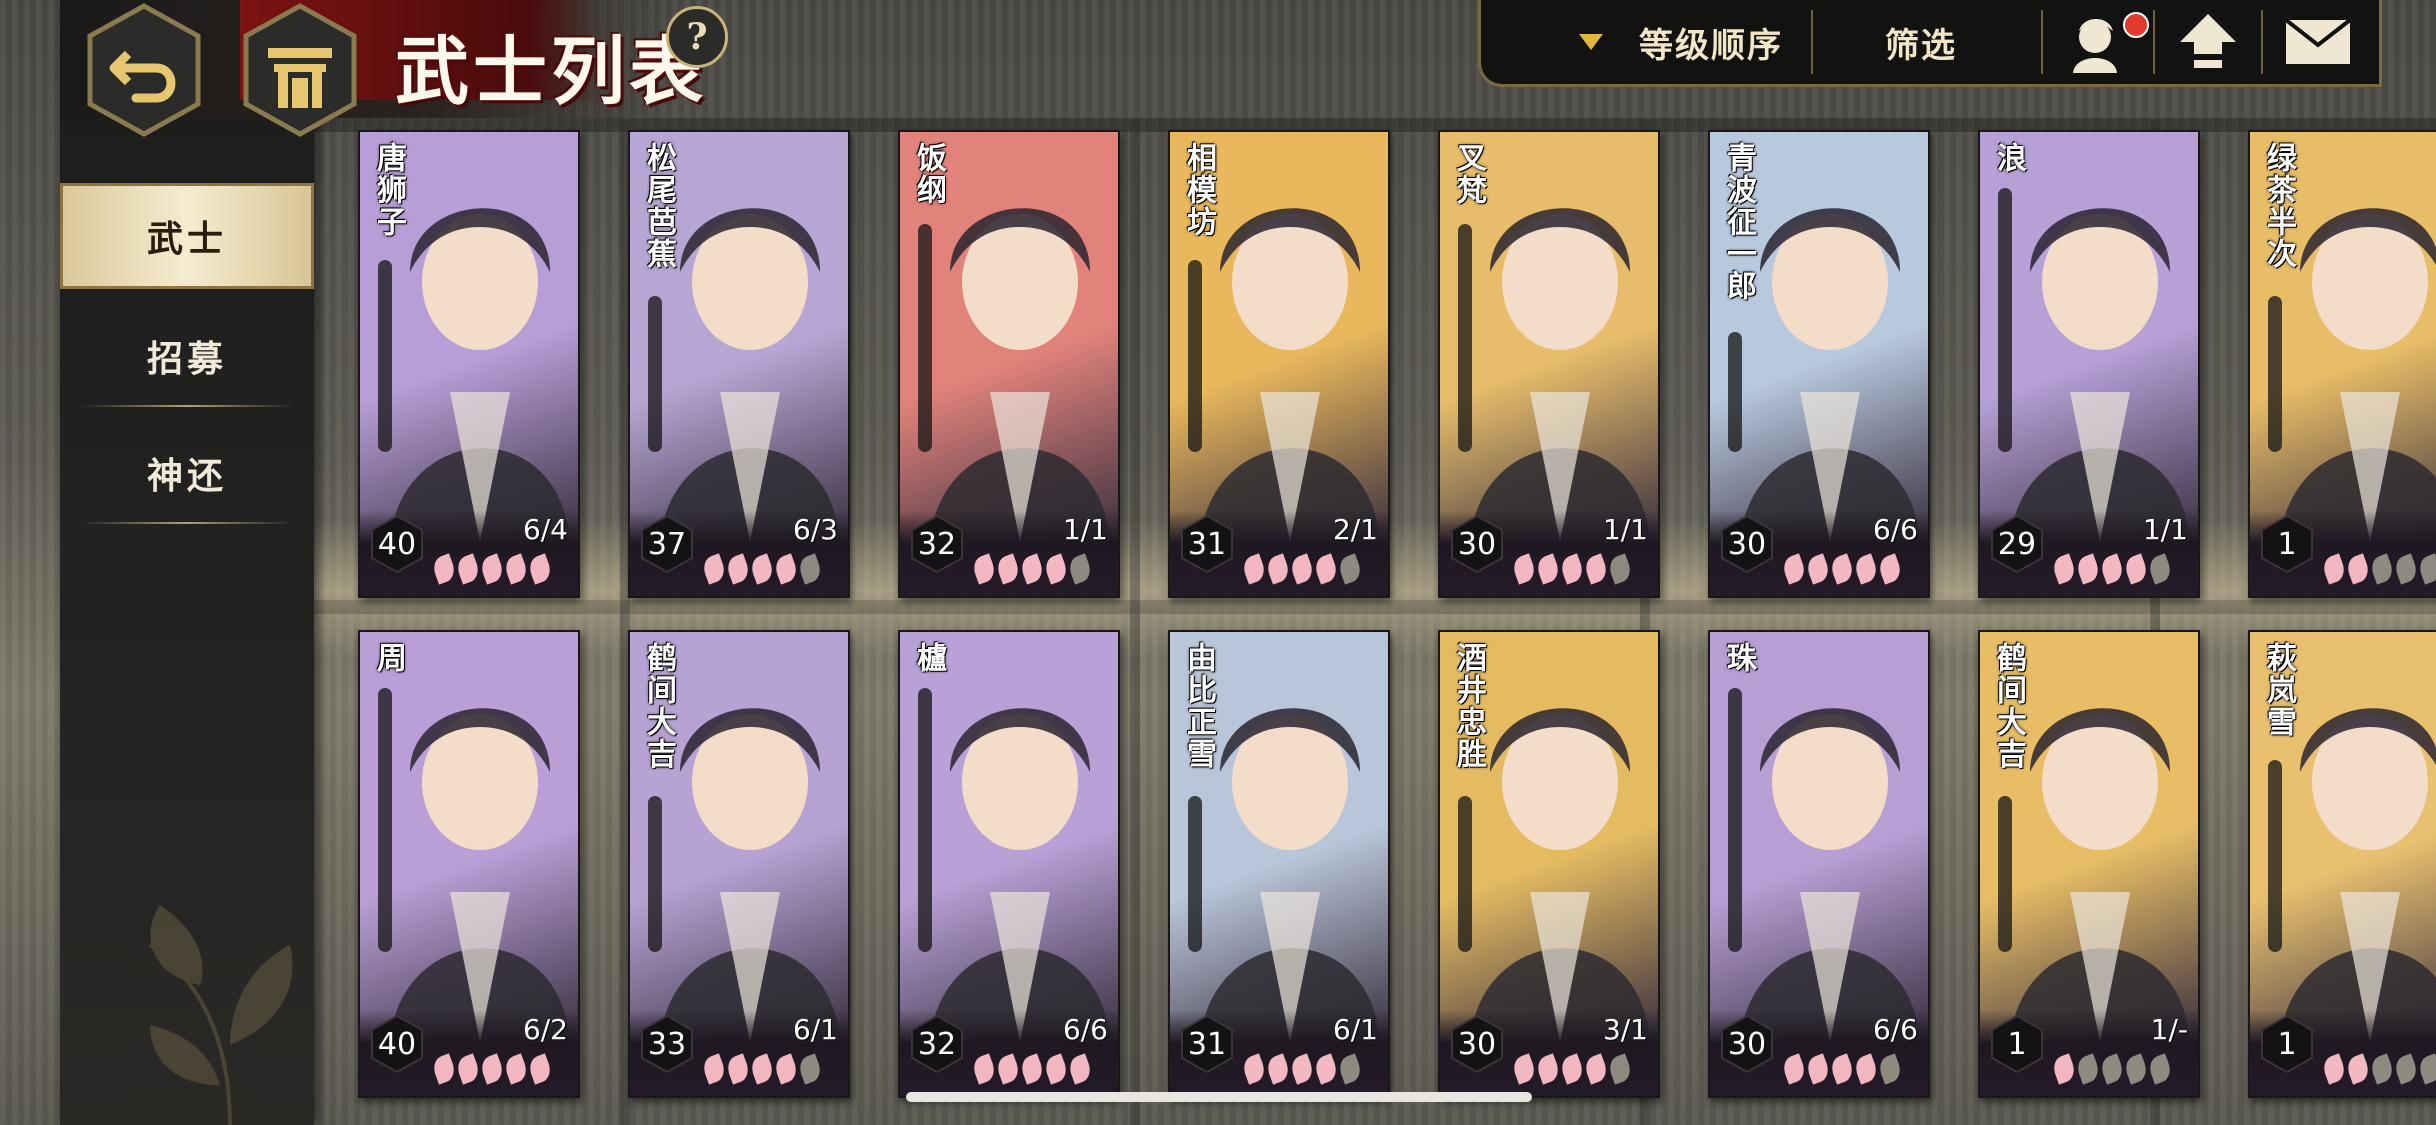 This screenshot has height=1125, width=2436. Describe the element at coordinates (739, 364) in the screenshot. I see `samurai-card: 松尾芭蕉 37 6/3` at that location.